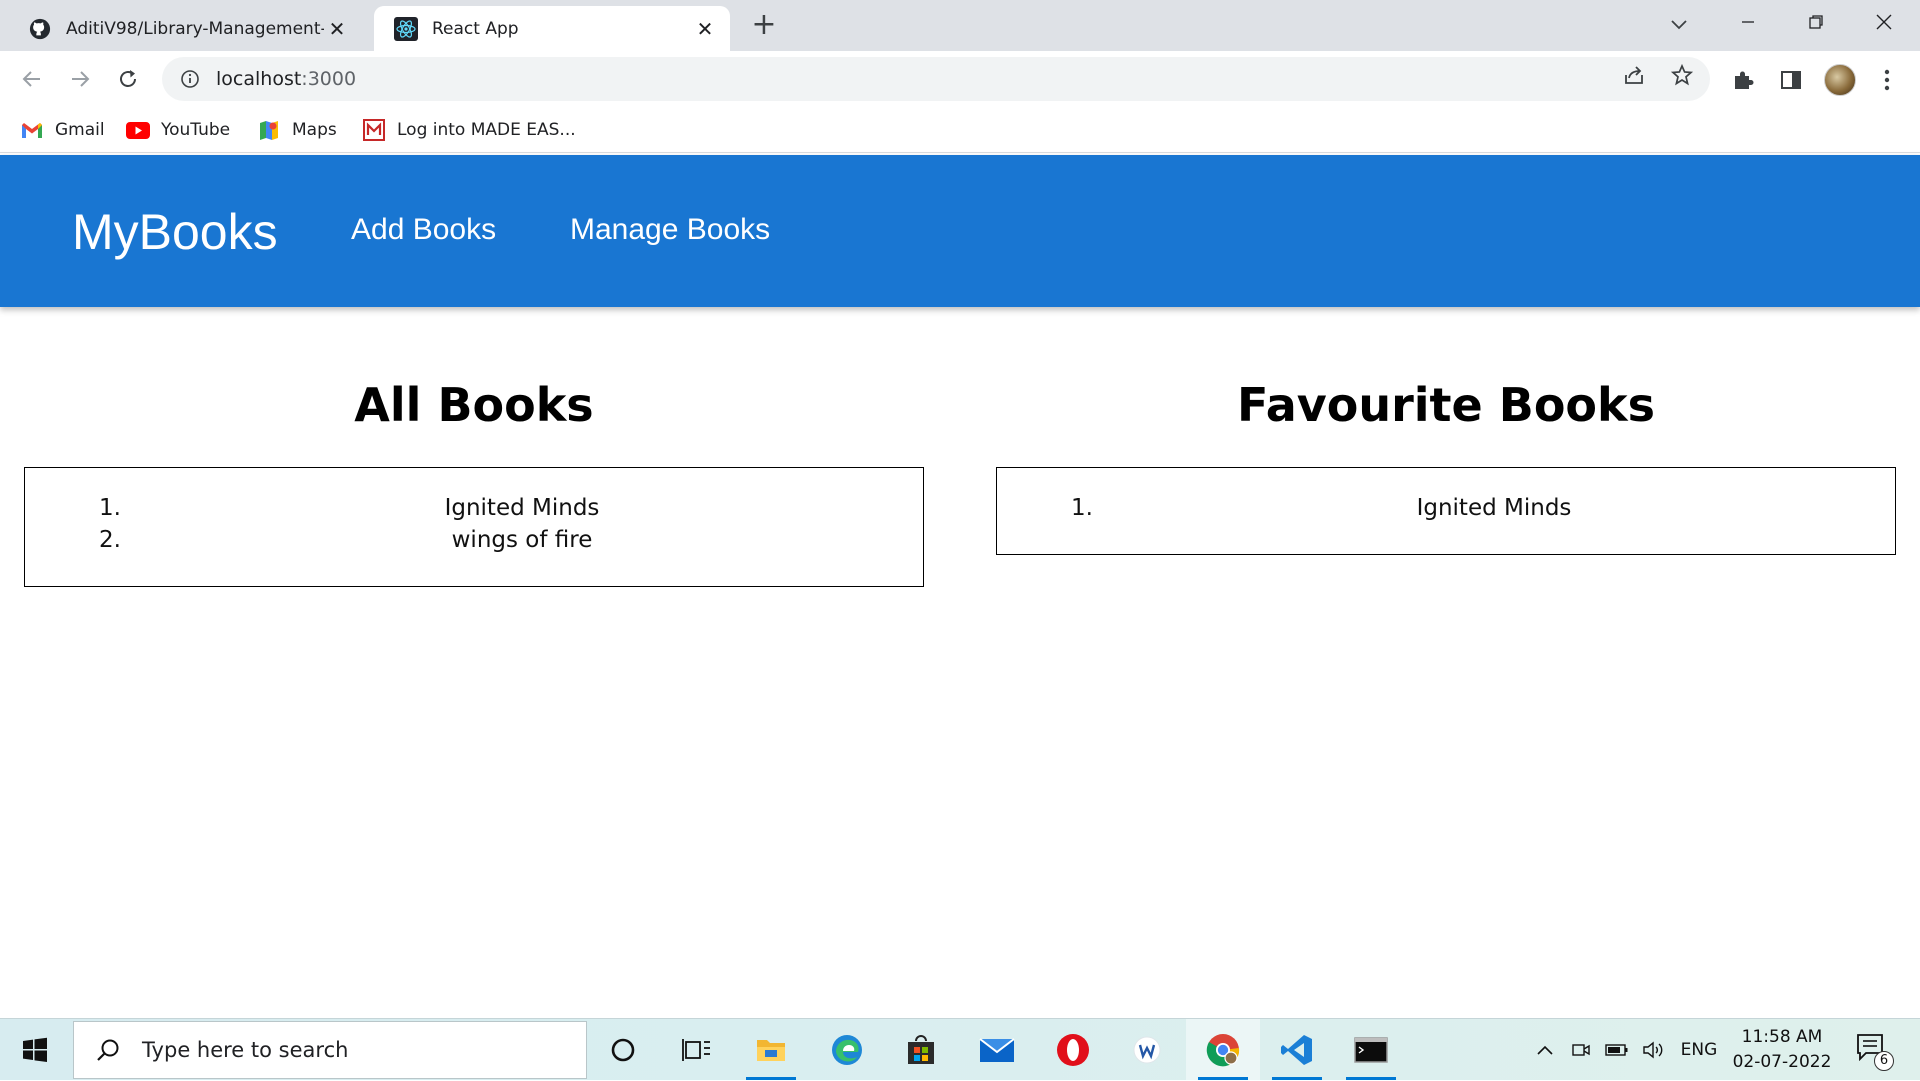  I want to click on nav-manage-books: Manage Books, so click(670, 230).